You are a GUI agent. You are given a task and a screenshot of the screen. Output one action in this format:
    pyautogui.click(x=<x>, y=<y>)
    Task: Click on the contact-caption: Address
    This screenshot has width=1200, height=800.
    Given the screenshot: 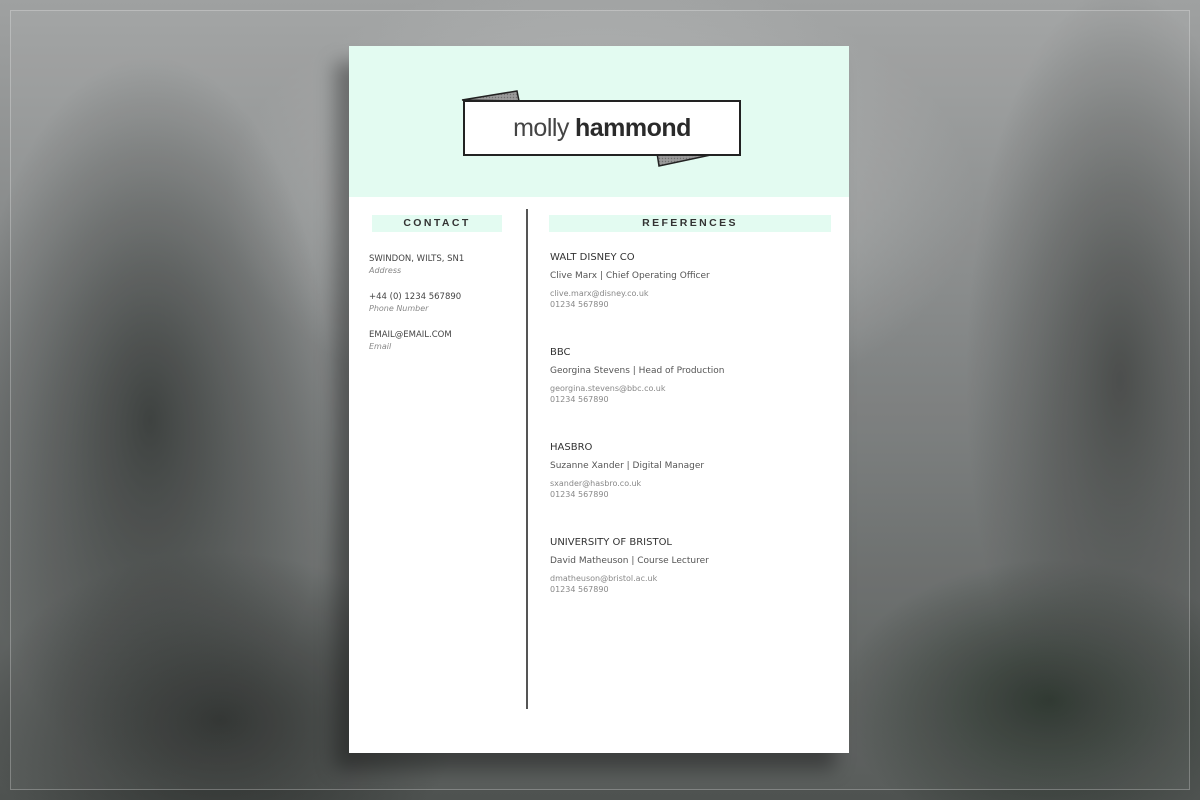 What is the action you would take?
    pyautogui.click(x=385, y=270)
    